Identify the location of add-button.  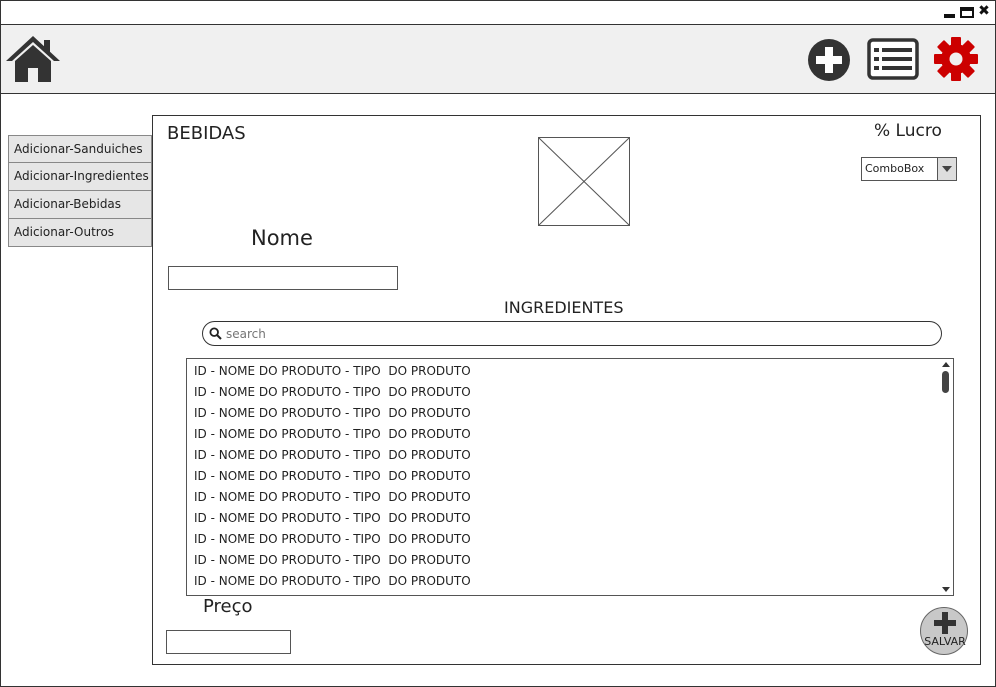
(829, 60).